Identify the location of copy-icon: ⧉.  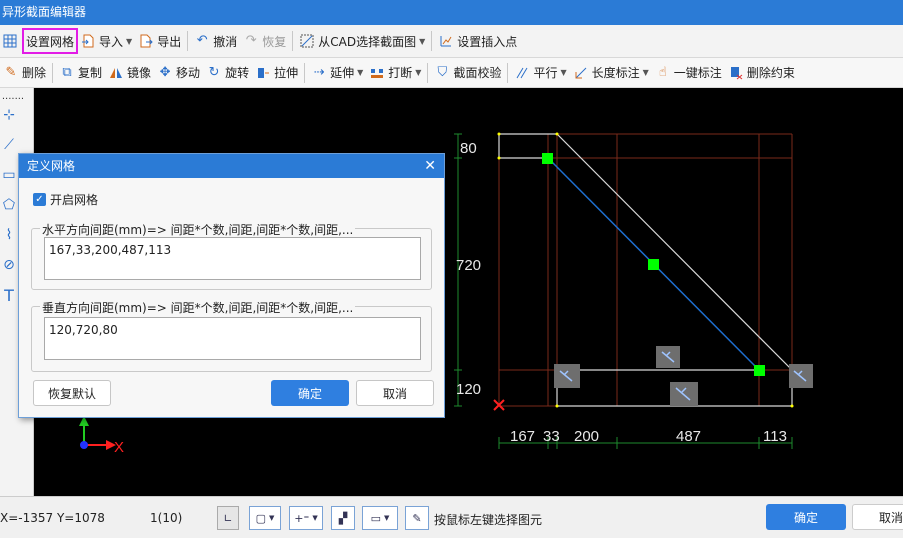
(67, 72).